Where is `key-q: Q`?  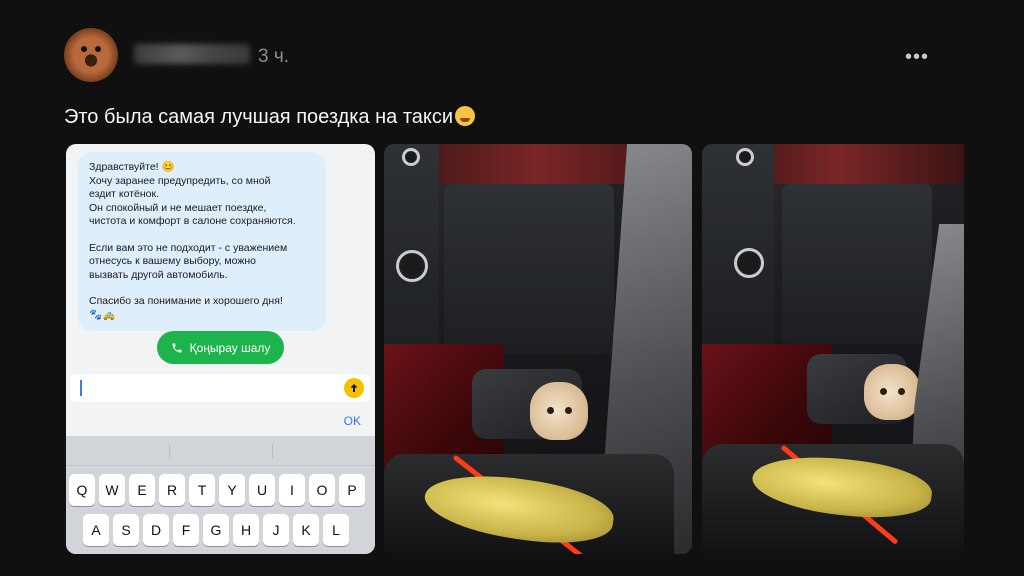 key-q: Q is located at coordinates (82, 490).